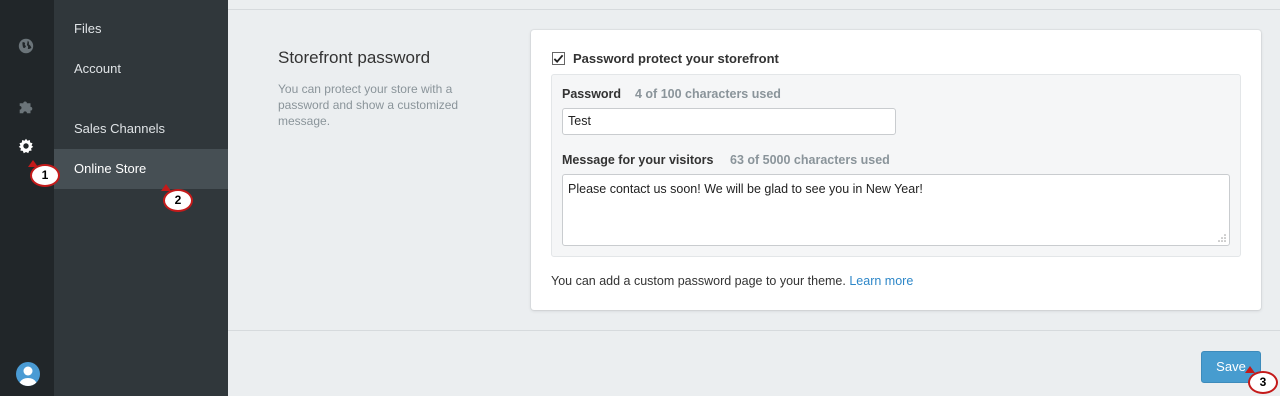 The height and width of the screenshot is (396, 1280). I want to click on resize-grip-icon, so click(1222, 238).